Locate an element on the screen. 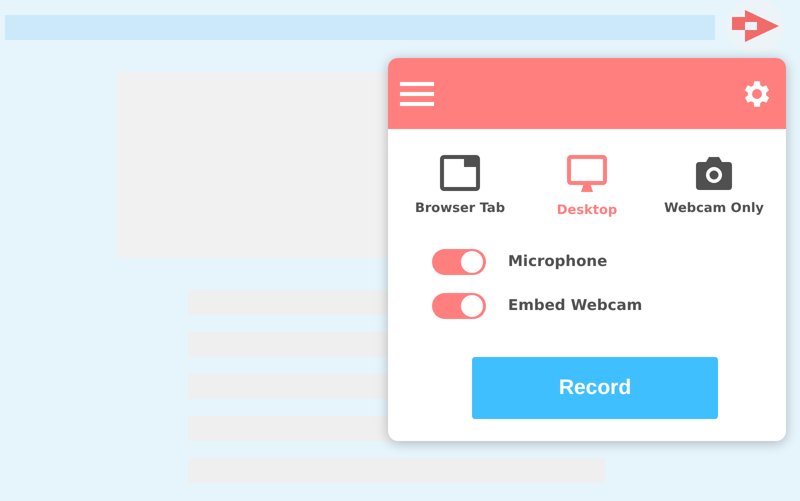 This screenshot has width=800, height=501. browser-tab-icon is located at coordinates (460, 173).